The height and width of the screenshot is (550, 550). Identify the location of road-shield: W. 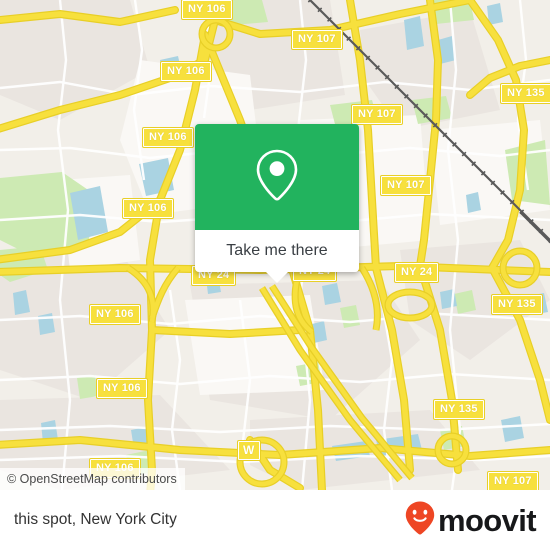
(249, 450).